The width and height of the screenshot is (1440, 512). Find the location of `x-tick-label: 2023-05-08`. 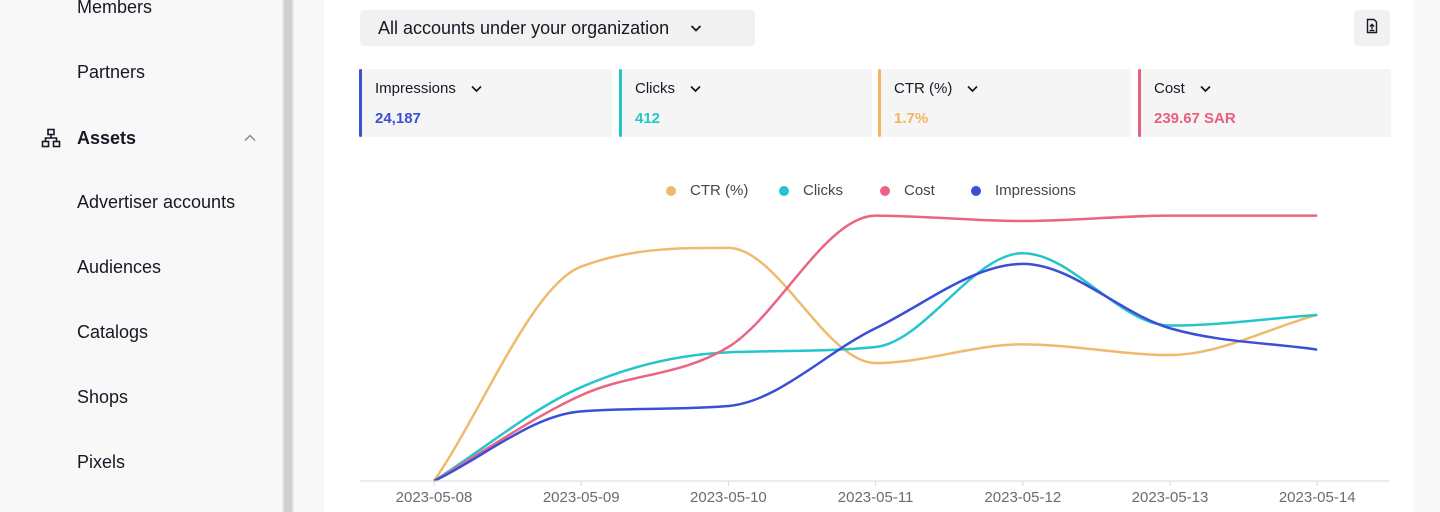

x-tick-label: 2023-05-08 is located at coordinates (434, 497).